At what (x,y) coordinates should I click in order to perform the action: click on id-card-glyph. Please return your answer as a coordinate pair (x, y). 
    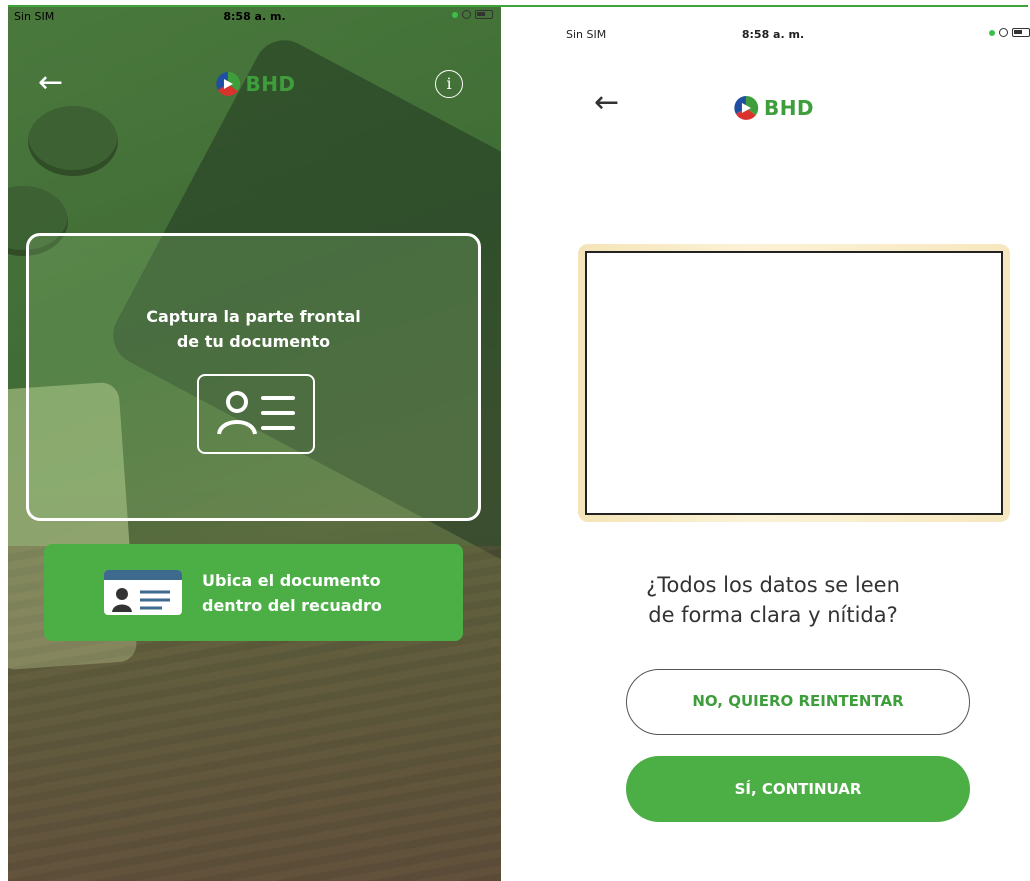
    Looking at the image, I should click on (256, 413).